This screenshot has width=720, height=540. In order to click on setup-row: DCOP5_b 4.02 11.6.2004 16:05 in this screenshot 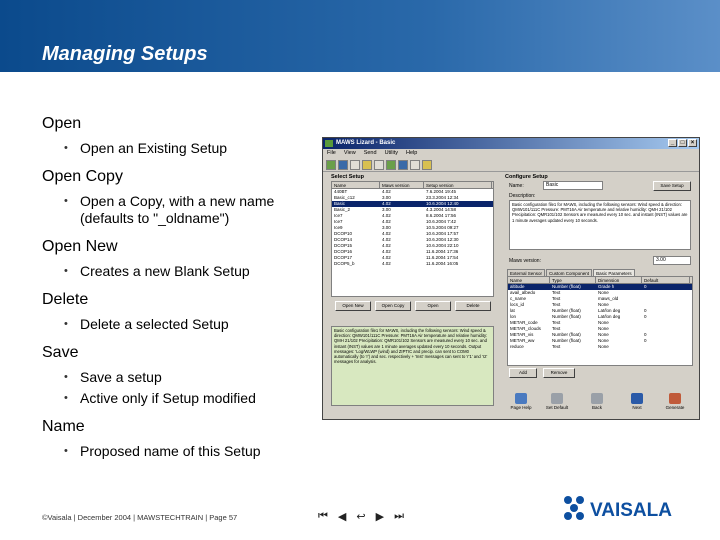, I will do `click(412, 264)`.